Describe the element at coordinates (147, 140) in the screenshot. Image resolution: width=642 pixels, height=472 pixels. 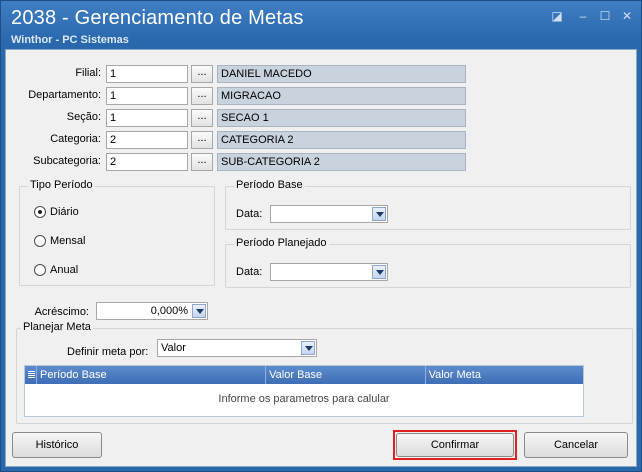
I see `categoria-code-input: 2` at that location.